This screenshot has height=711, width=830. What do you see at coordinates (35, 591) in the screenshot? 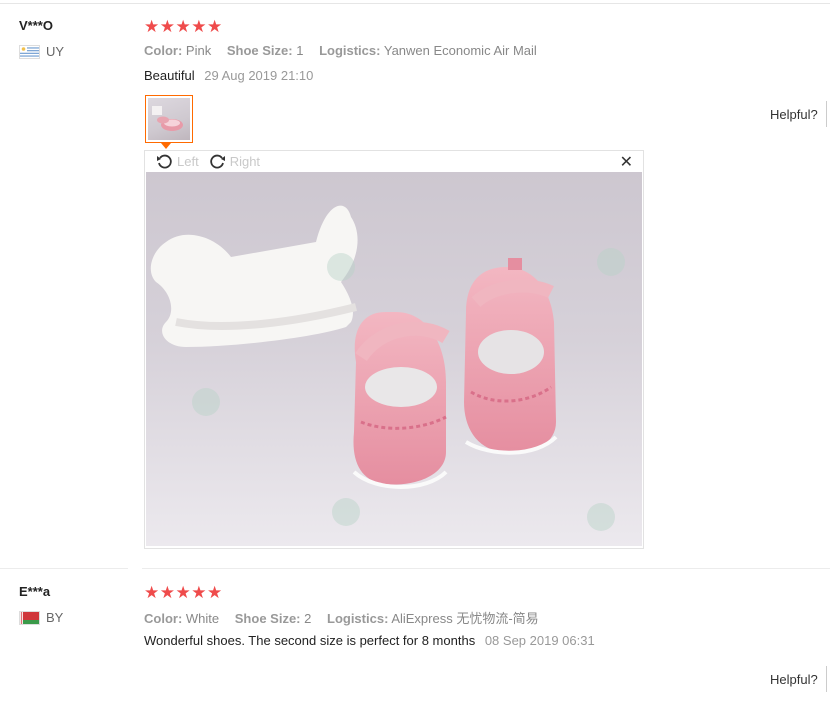
I see `reviewer-name: E***a` at bounding box center [35, 591].